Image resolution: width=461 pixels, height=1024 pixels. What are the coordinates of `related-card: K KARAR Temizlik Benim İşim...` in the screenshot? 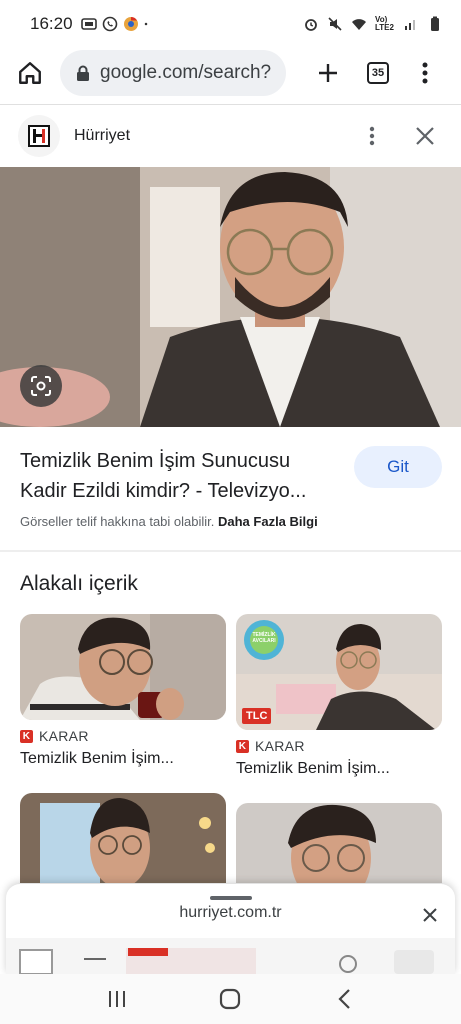 It's located at (123, 691).